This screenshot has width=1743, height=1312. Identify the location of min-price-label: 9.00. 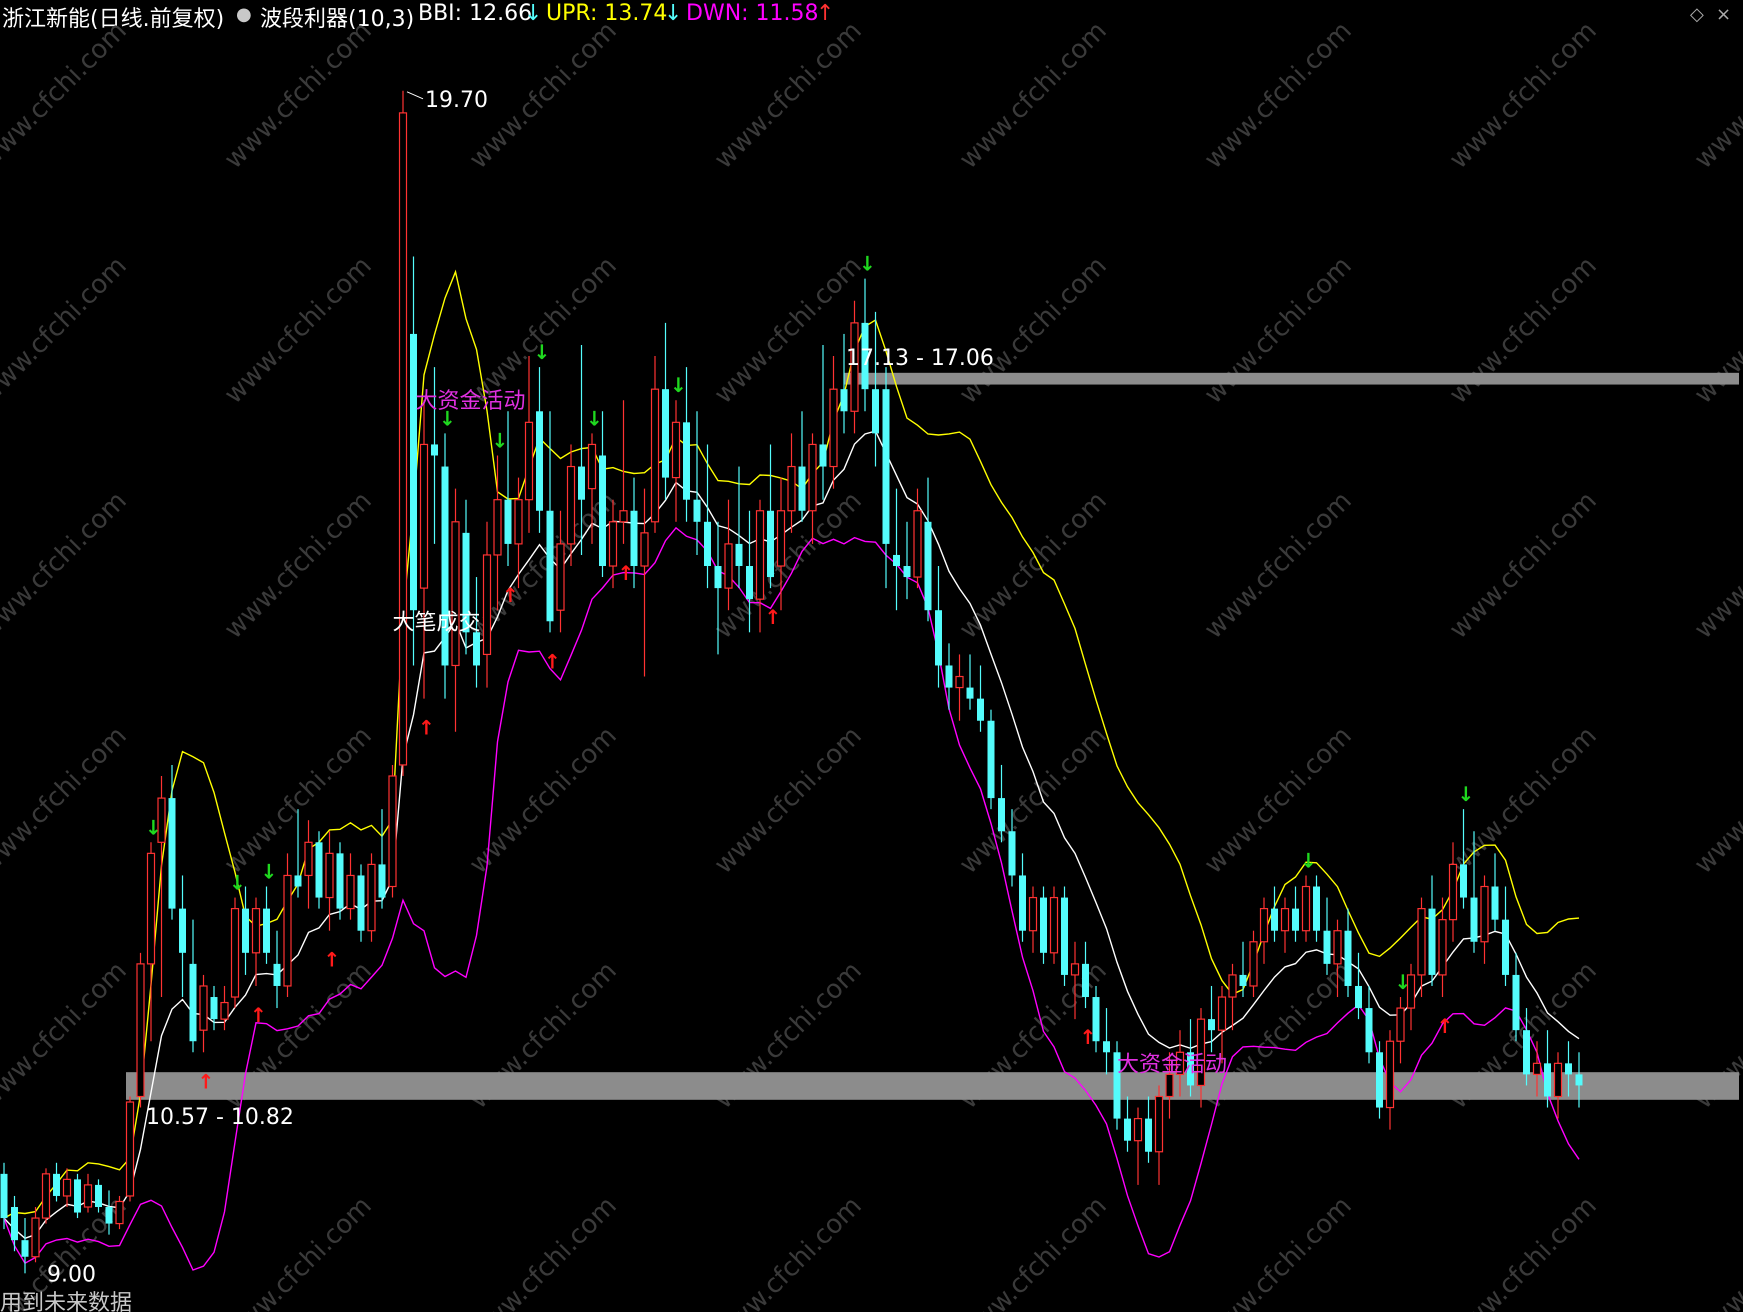
(71, 1274).